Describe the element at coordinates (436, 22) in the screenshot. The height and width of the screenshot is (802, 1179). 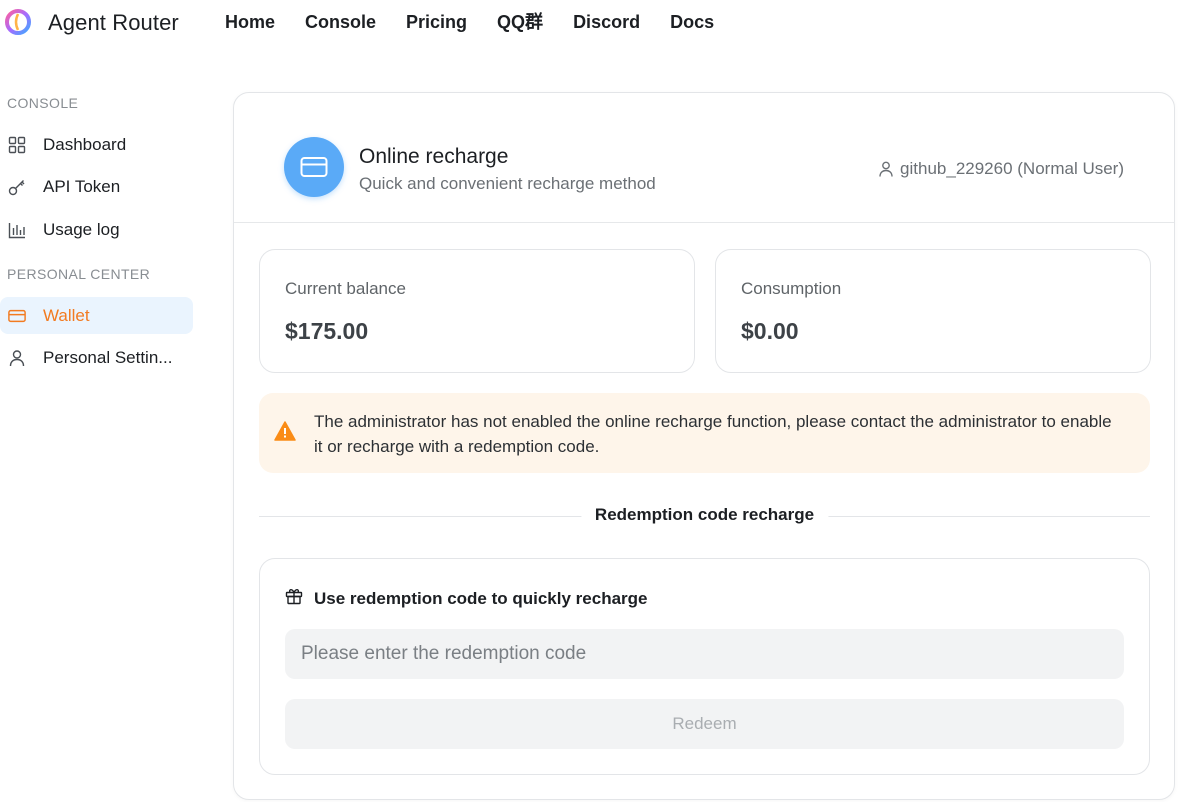
I see `nav-pricing: Pricing` at that location.